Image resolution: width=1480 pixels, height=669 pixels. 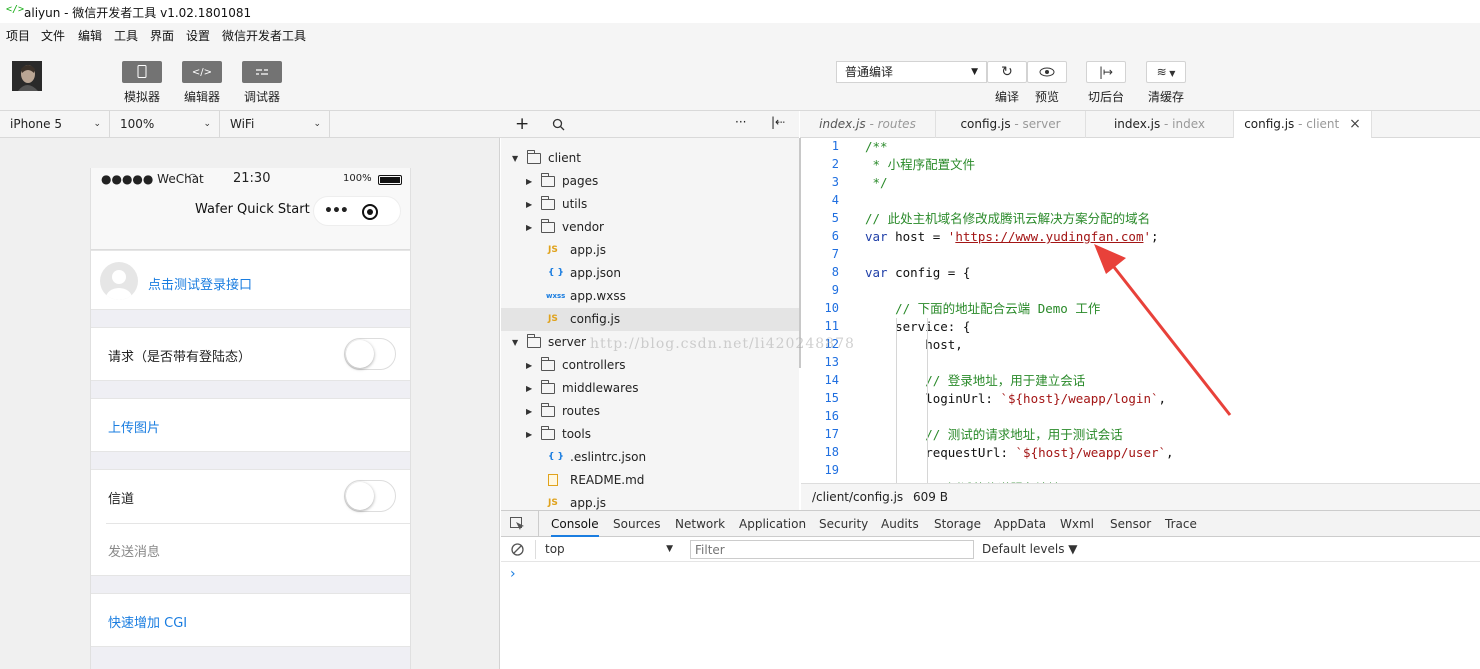 What do you see at coordinates (264, 35) in the screenshot?
I see `menu-item-devtools: 微信开发者工具` at bounding box center [264, 35].